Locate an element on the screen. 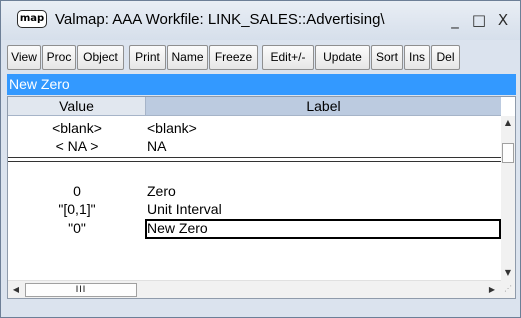 Image resolution: width=521 pixels, height=318 pixels. value-cell: 0 is located at coordinates (77, 191).